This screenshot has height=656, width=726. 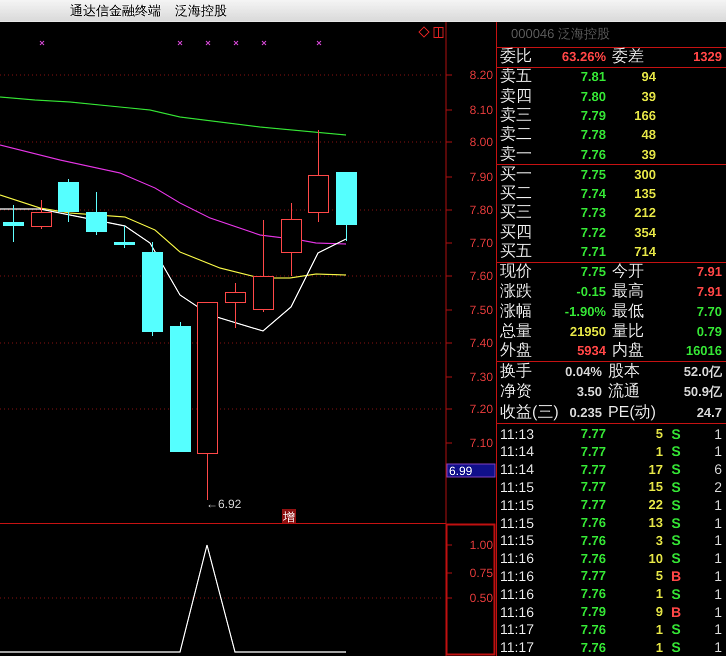 I want to click on price-axis-label: 7.80, so click(x=481, y=210).